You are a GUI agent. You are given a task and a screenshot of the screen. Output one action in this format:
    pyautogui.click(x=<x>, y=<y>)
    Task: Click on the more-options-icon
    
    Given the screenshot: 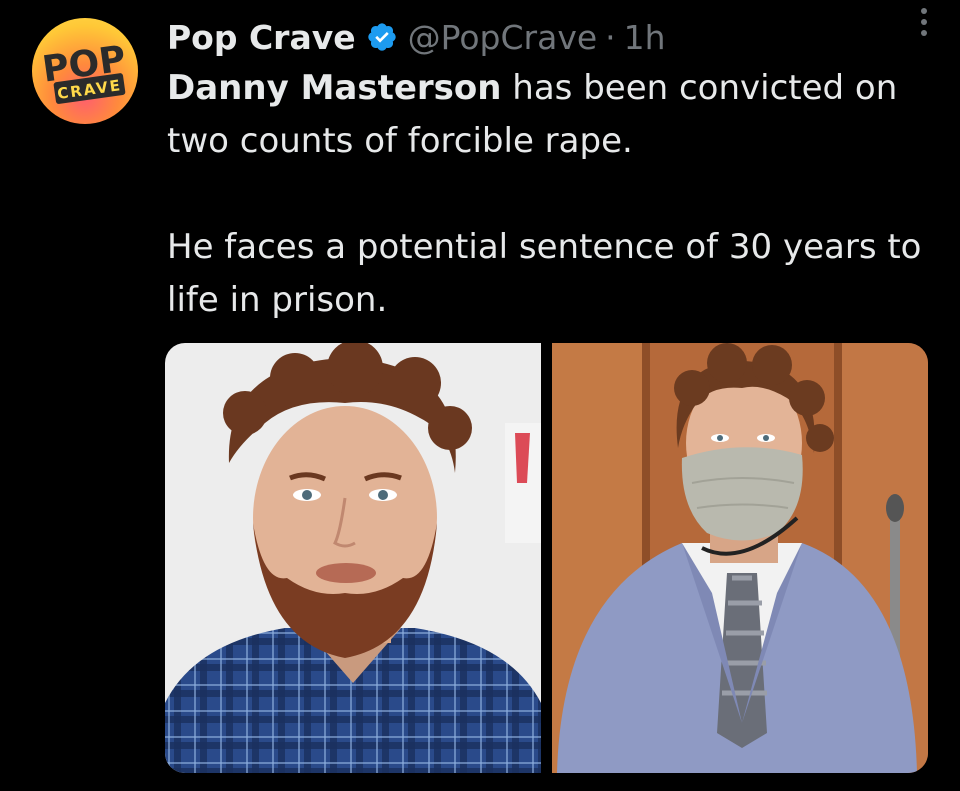 What is the action you would take?
    pyautogui.click(x=924, y=25)
    